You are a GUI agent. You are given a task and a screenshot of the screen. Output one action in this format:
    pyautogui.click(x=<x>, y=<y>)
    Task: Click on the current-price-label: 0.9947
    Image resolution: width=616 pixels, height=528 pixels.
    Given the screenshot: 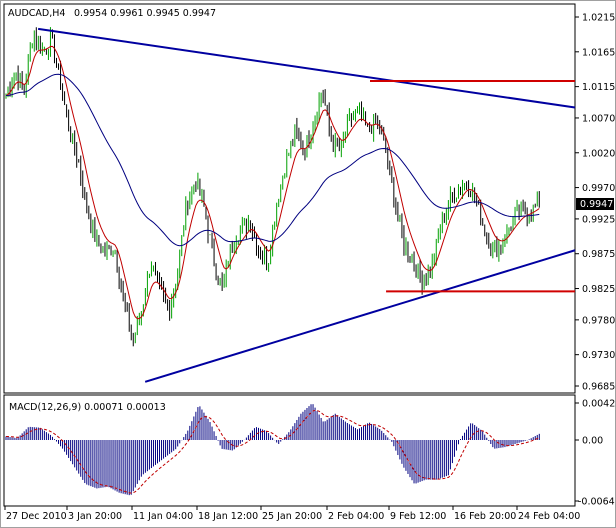 What is the action you would take?
    pyautogui.click(x=596, y=204)
    